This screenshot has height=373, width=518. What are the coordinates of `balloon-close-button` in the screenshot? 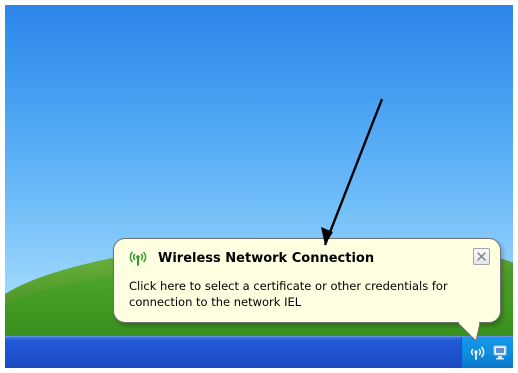 It's located at (481, 256).